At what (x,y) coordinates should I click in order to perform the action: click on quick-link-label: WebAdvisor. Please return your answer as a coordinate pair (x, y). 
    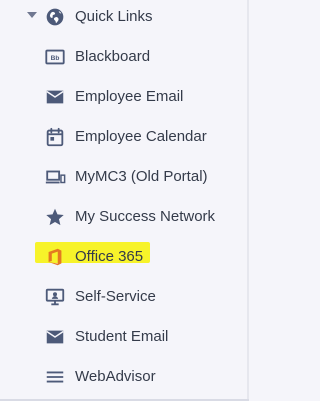
    Looking at the image, I should click on (115, 376).